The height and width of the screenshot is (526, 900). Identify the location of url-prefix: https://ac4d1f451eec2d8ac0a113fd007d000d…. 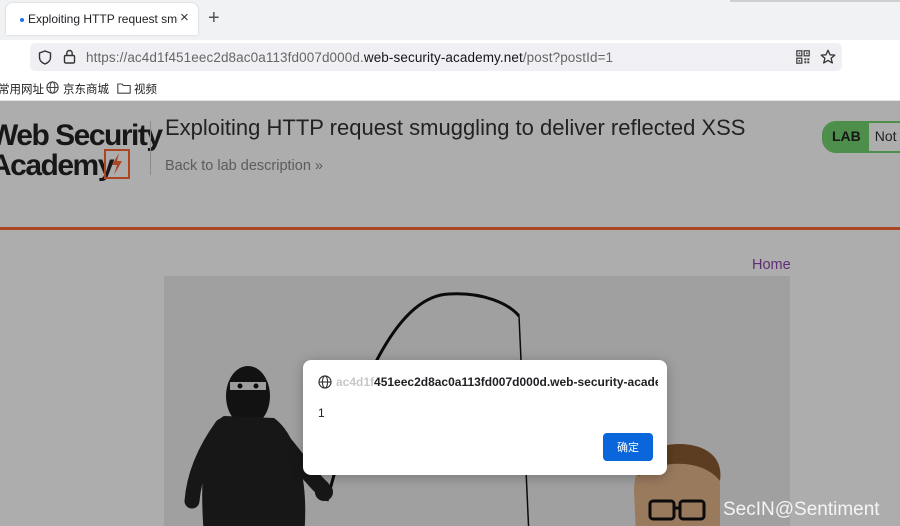
(225, 57).